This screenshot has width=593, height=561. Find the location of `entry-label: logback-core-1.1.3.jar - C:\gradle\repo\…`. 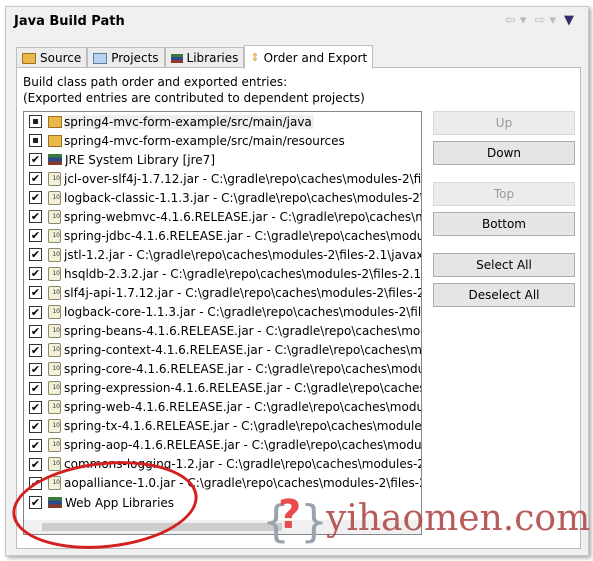

entry-label: logback-core-1.1.3.jar - C:\gradle\repo\… is located at coordinates (242, 312).